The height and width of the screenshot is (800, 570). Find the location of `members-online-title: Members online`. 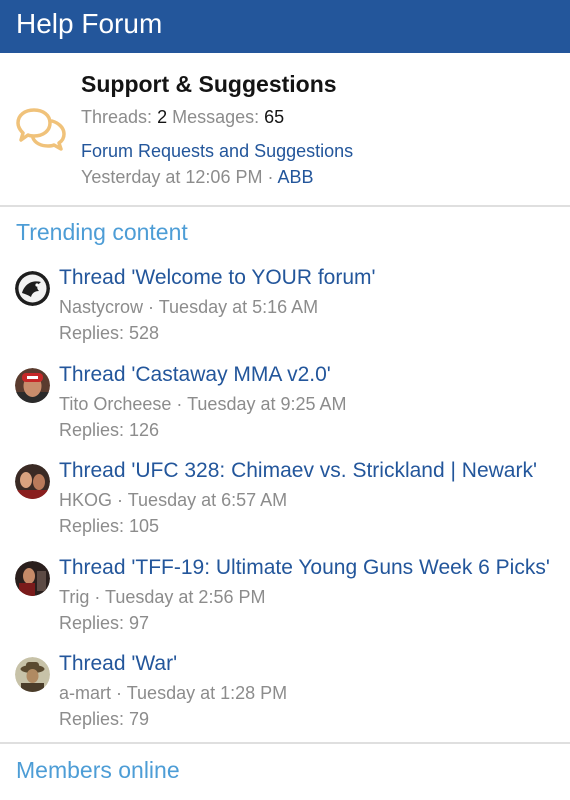

members-online-title: Members online is located at coordinates (98, 770).